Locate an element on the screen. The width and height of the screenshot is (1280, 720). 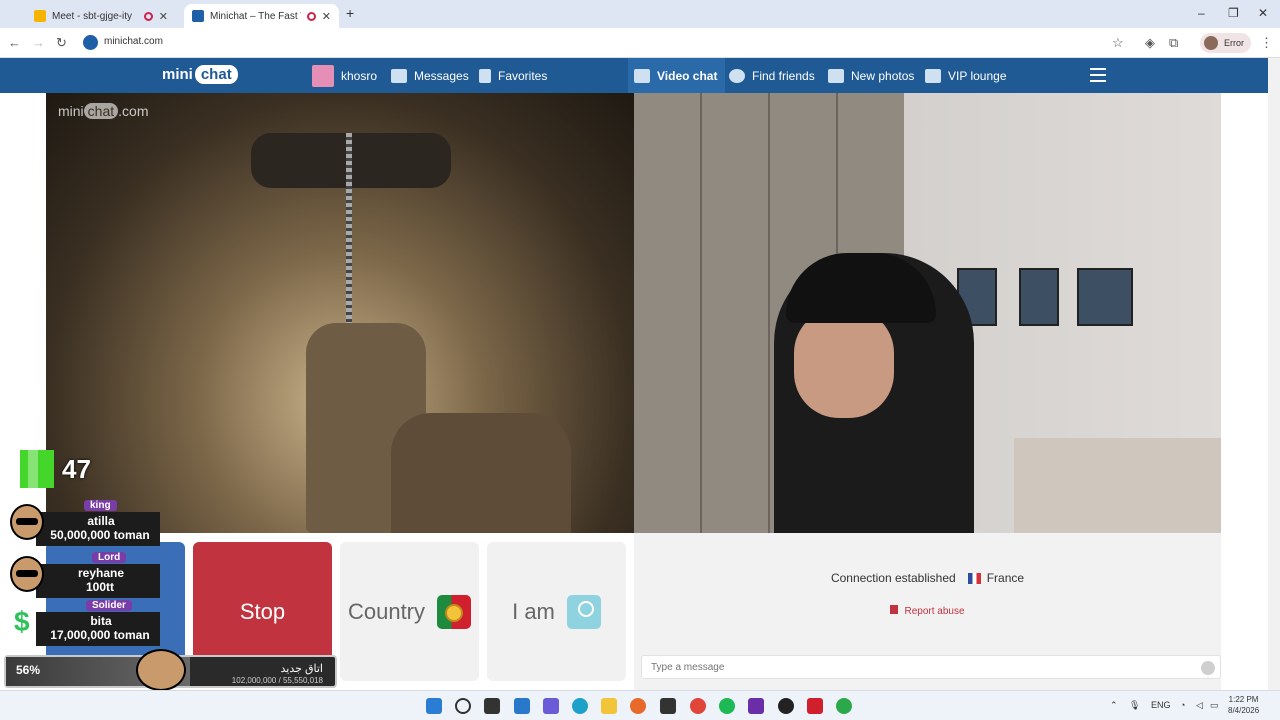
report-abuse-link: Report abuse is located at coordinates (927, 611).